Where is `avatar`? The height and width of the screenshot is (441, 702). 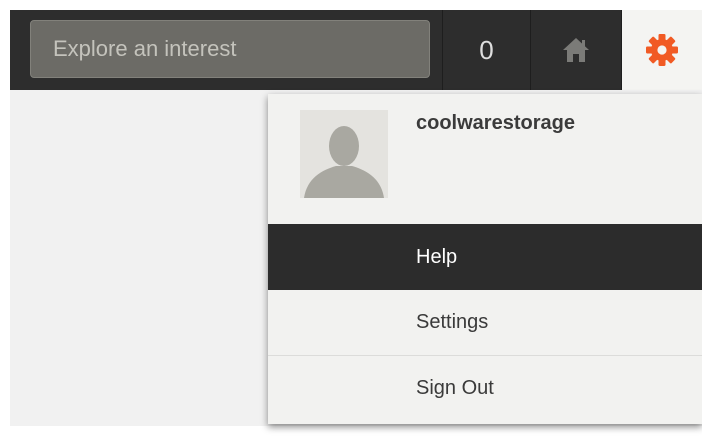 avatar is located at coordinates (344, 154).